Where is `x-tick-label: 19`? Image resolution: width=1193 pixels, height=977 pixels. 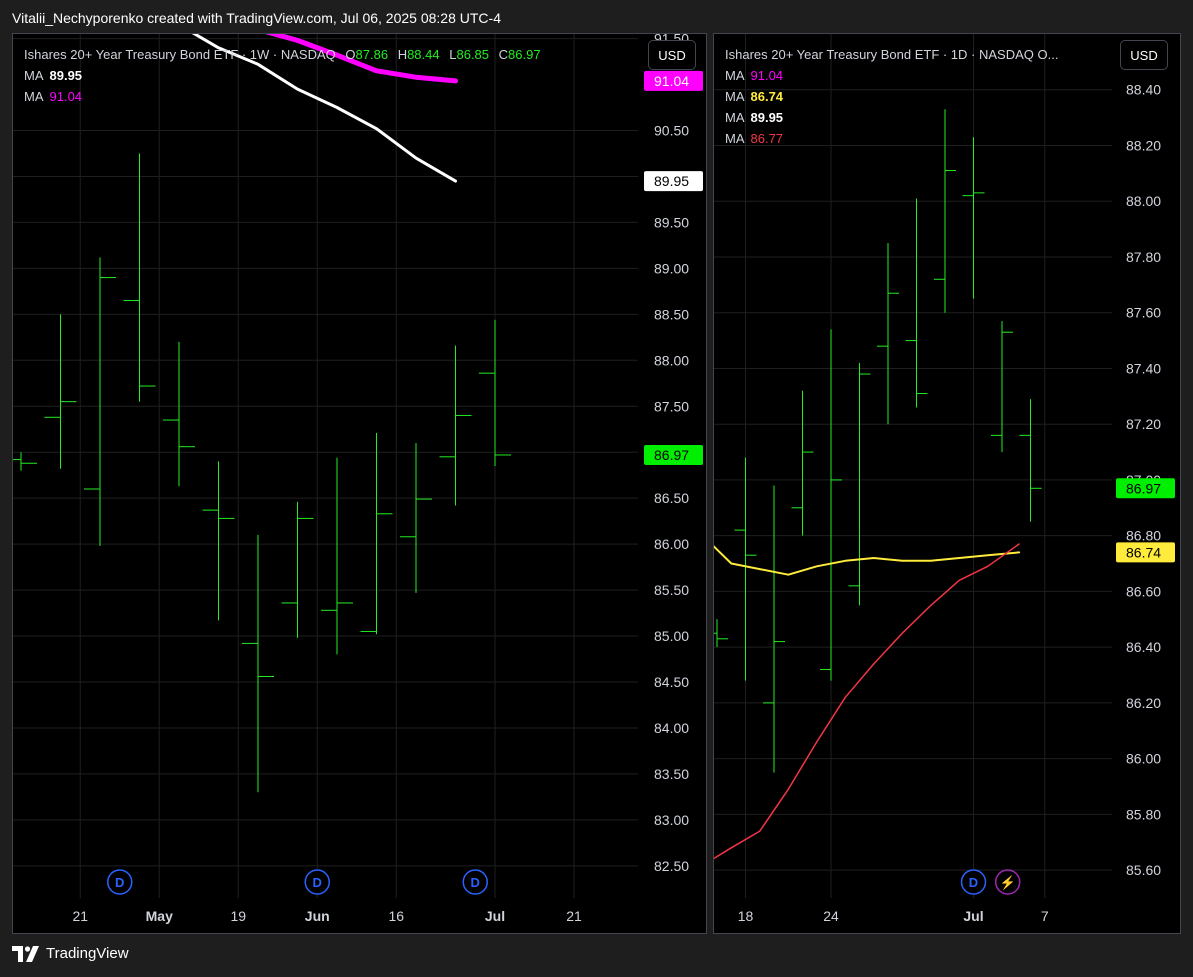 x-tick-label: 19 is located at coordinates (238, 916).